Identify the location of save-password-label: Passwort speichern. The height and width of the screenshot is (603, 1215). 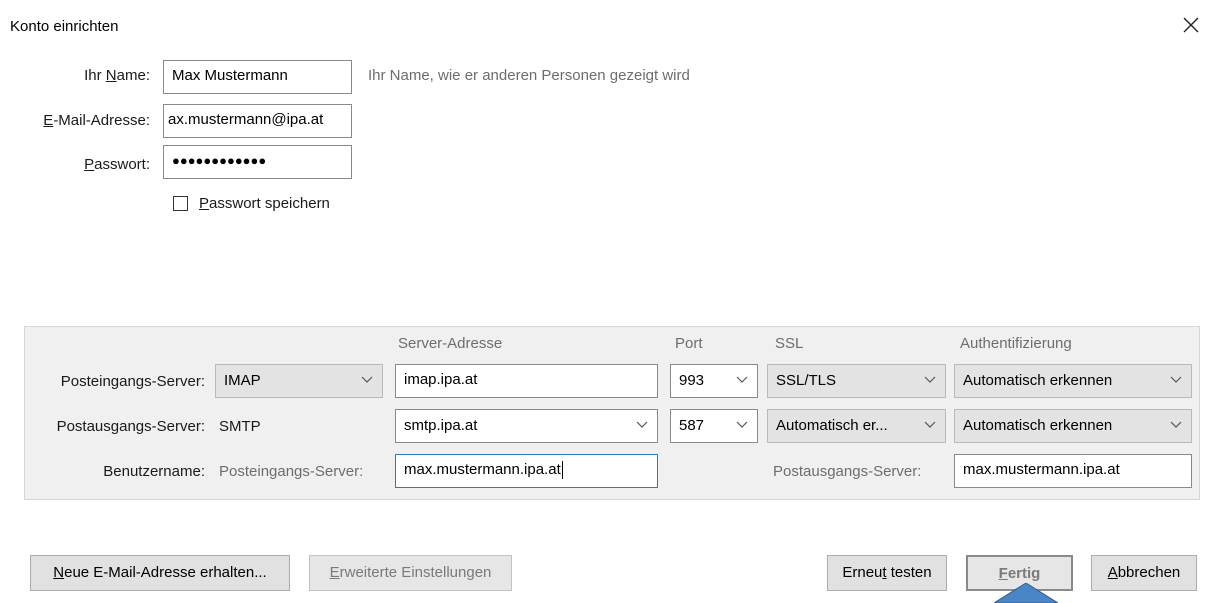
(264, 203).